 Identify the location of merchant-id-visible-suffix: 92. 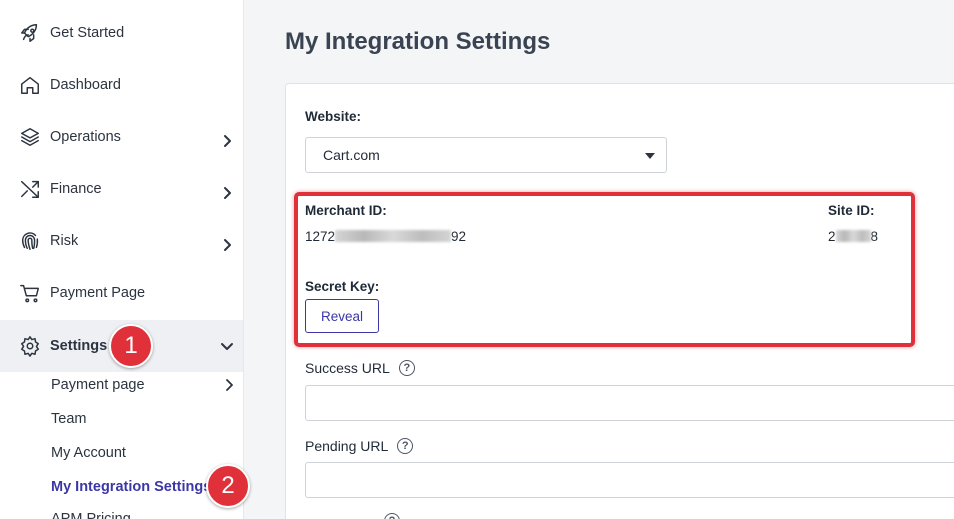
(459, 236).